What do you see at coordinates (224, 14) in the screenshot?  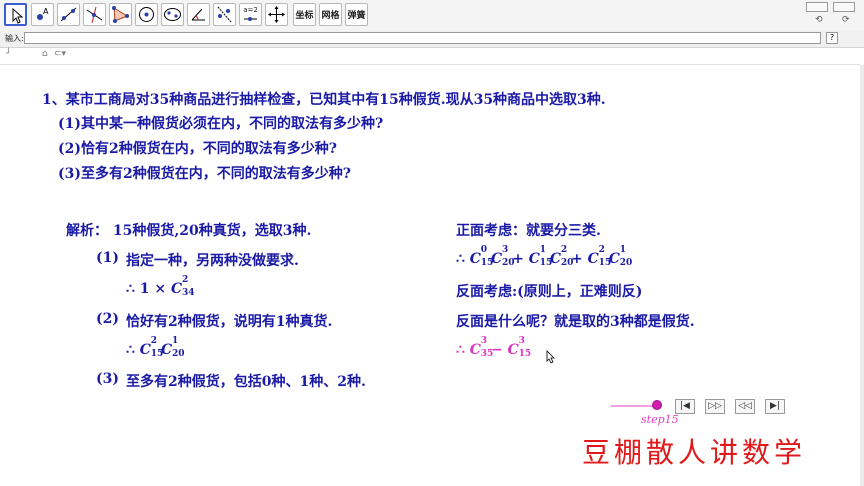 I see `reflect-tool-icon` at bounding box center [224, 14].